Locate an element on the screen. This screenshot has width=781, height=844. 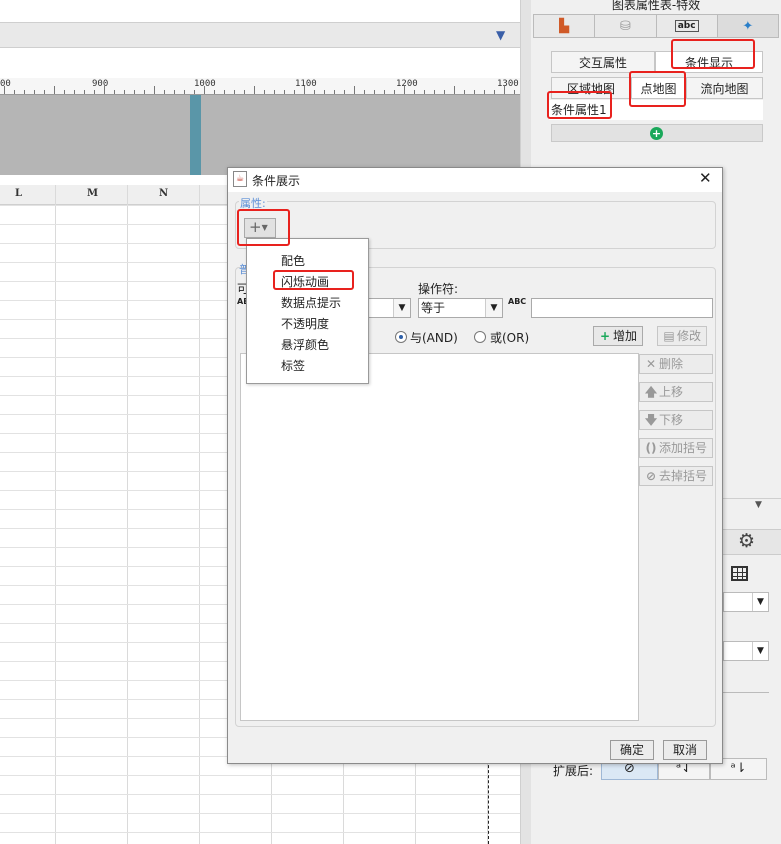
tab-area-map: 区域地图 is located at coordinates (591, 88).